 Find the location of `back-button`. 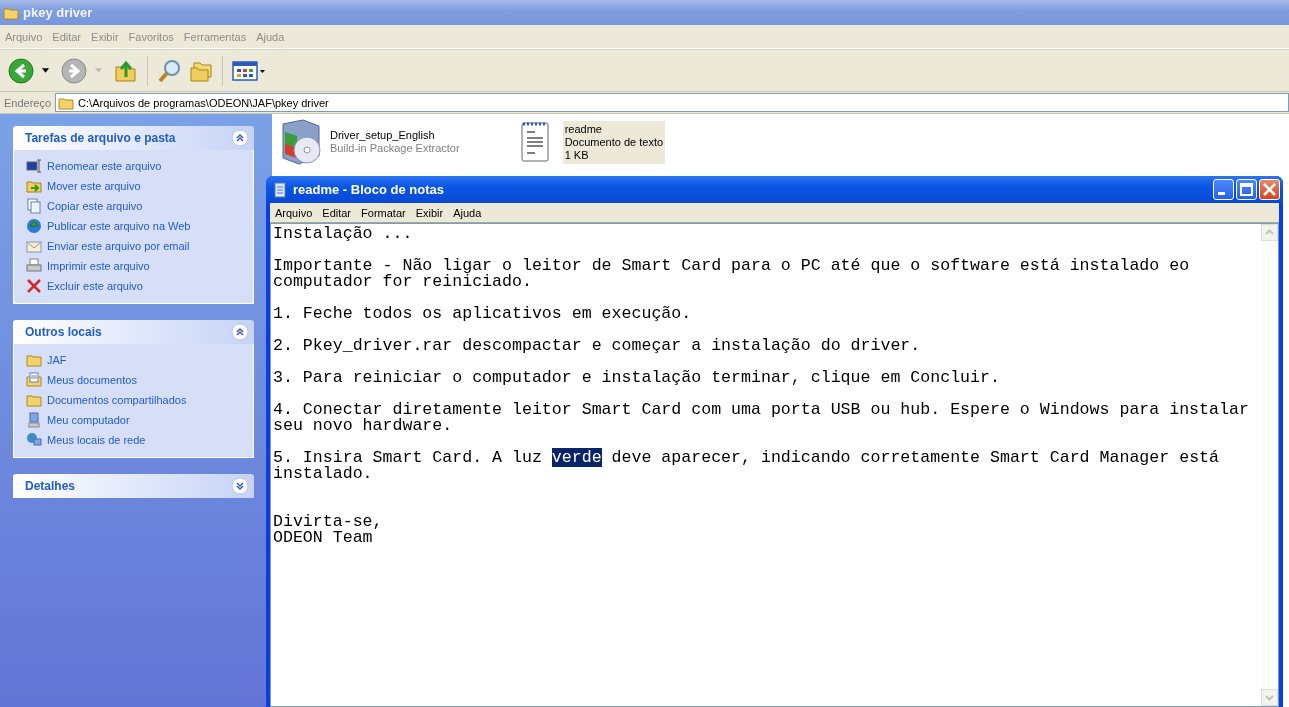

back-button is located at coordinates (21, 70).